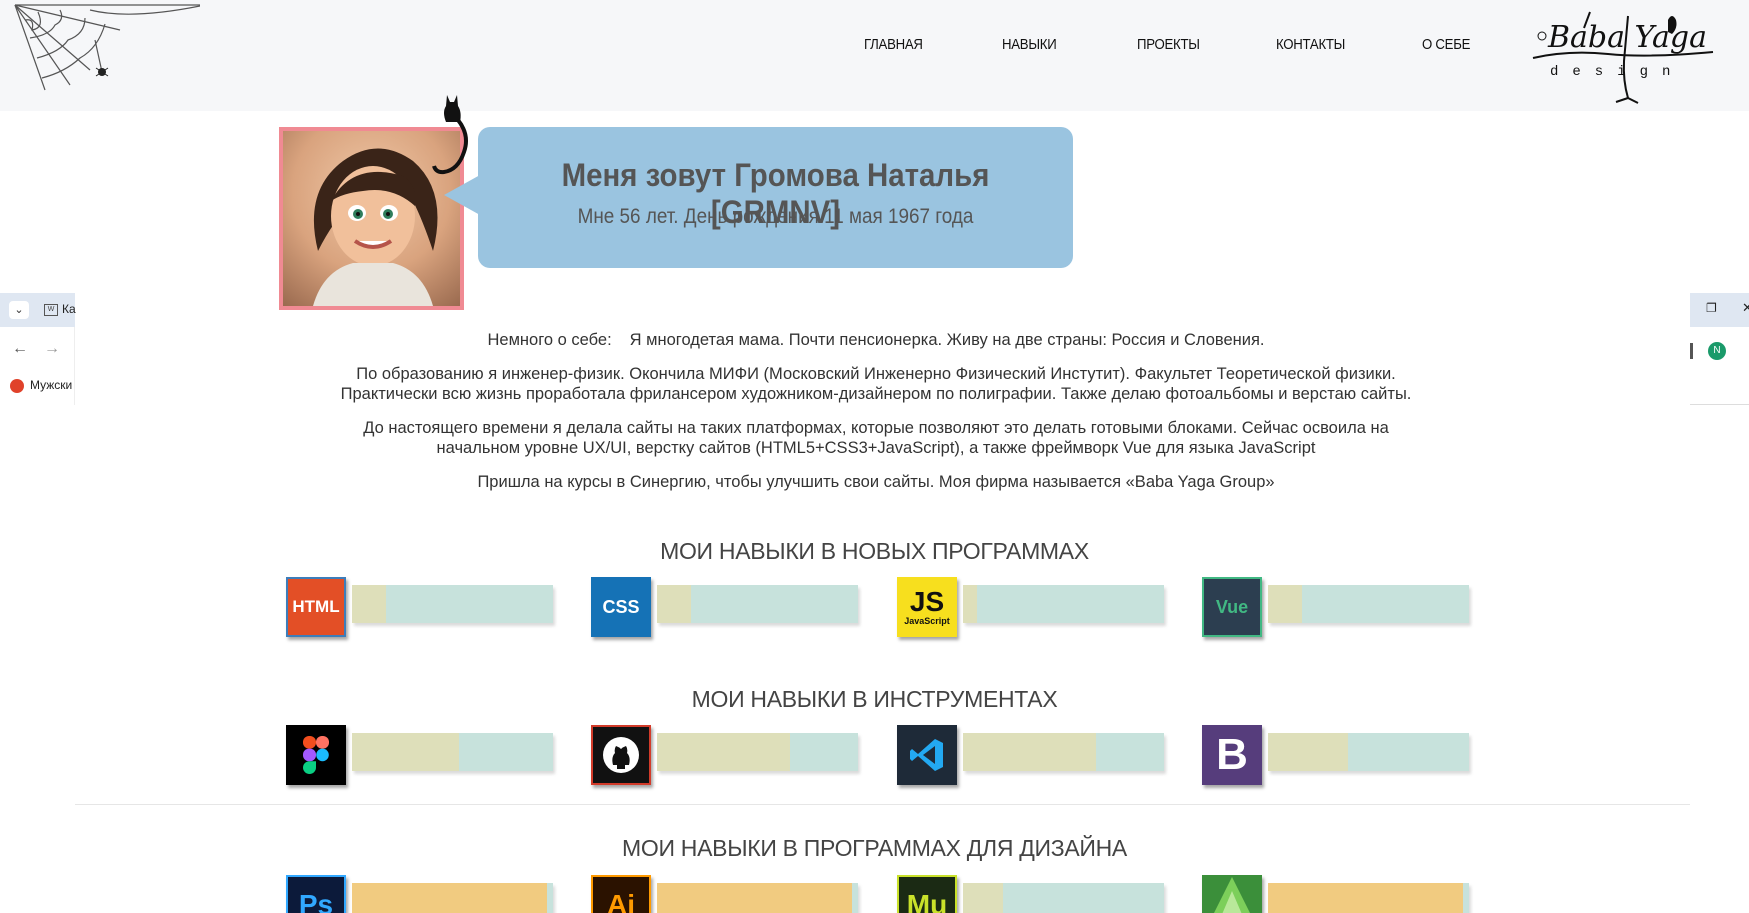  Describe the element at coordinates (549, 340) in the screenshot. I see `about-label: Немного о себе:` at that location.